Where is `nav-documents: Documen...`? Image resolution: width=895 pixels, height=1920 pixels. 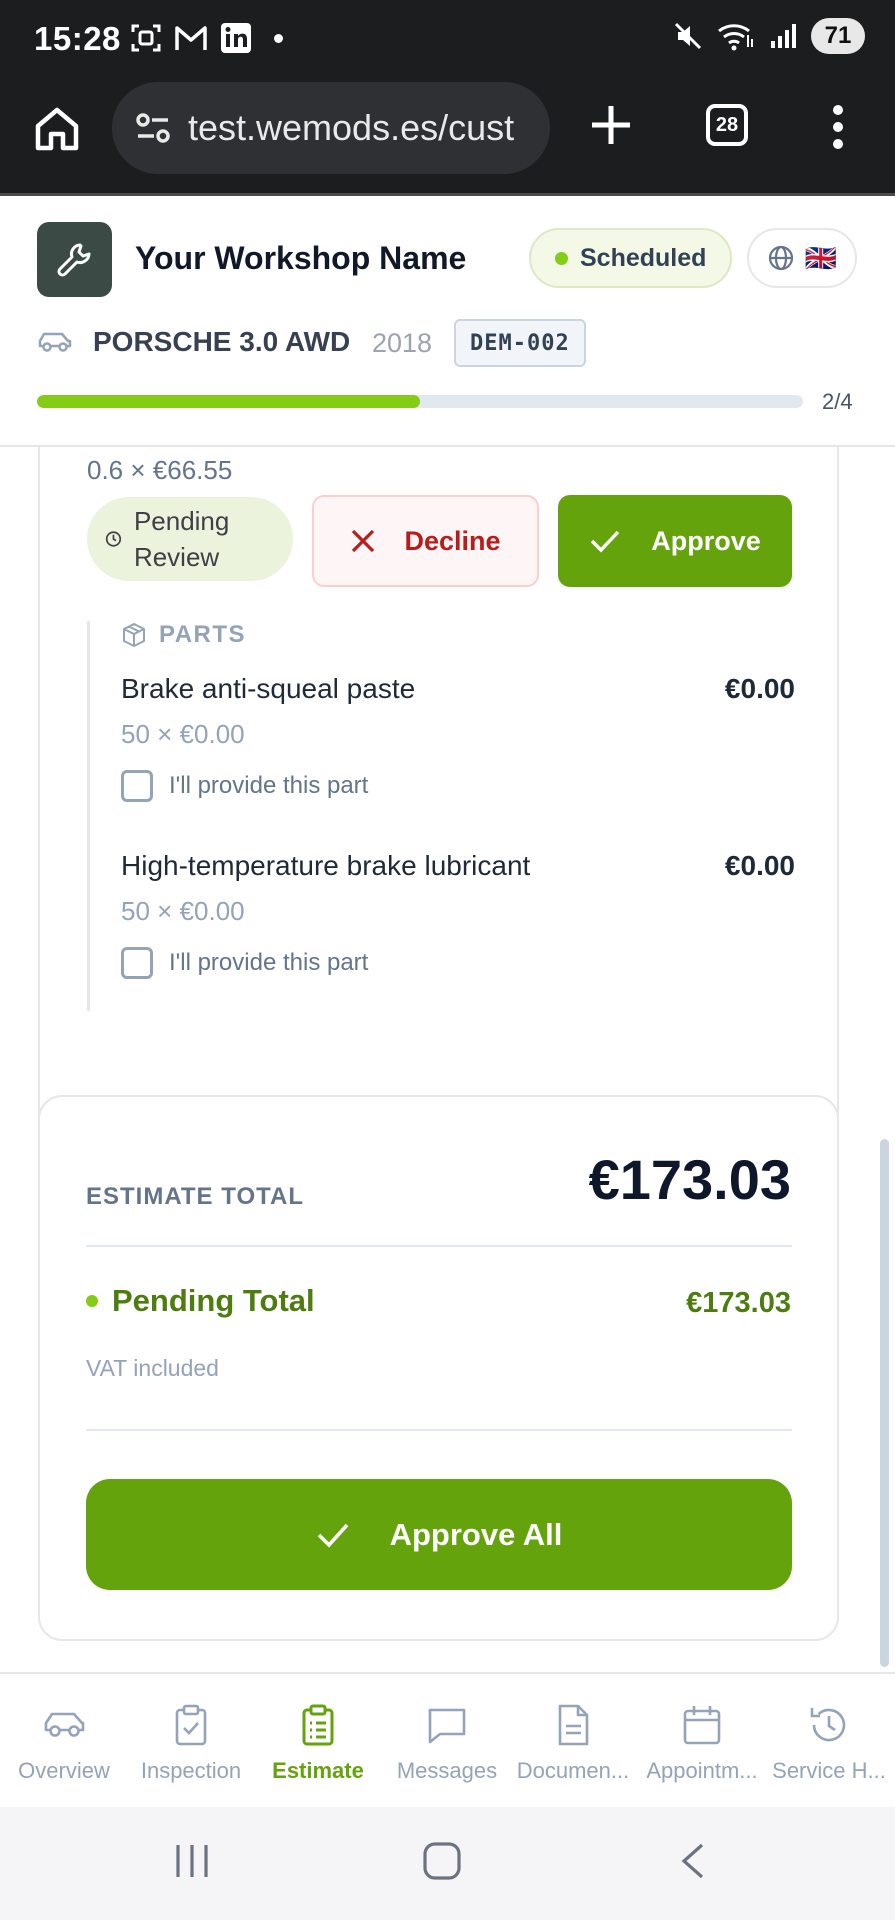 nav-documents: Documen... is located at coordinates (573, 1743).